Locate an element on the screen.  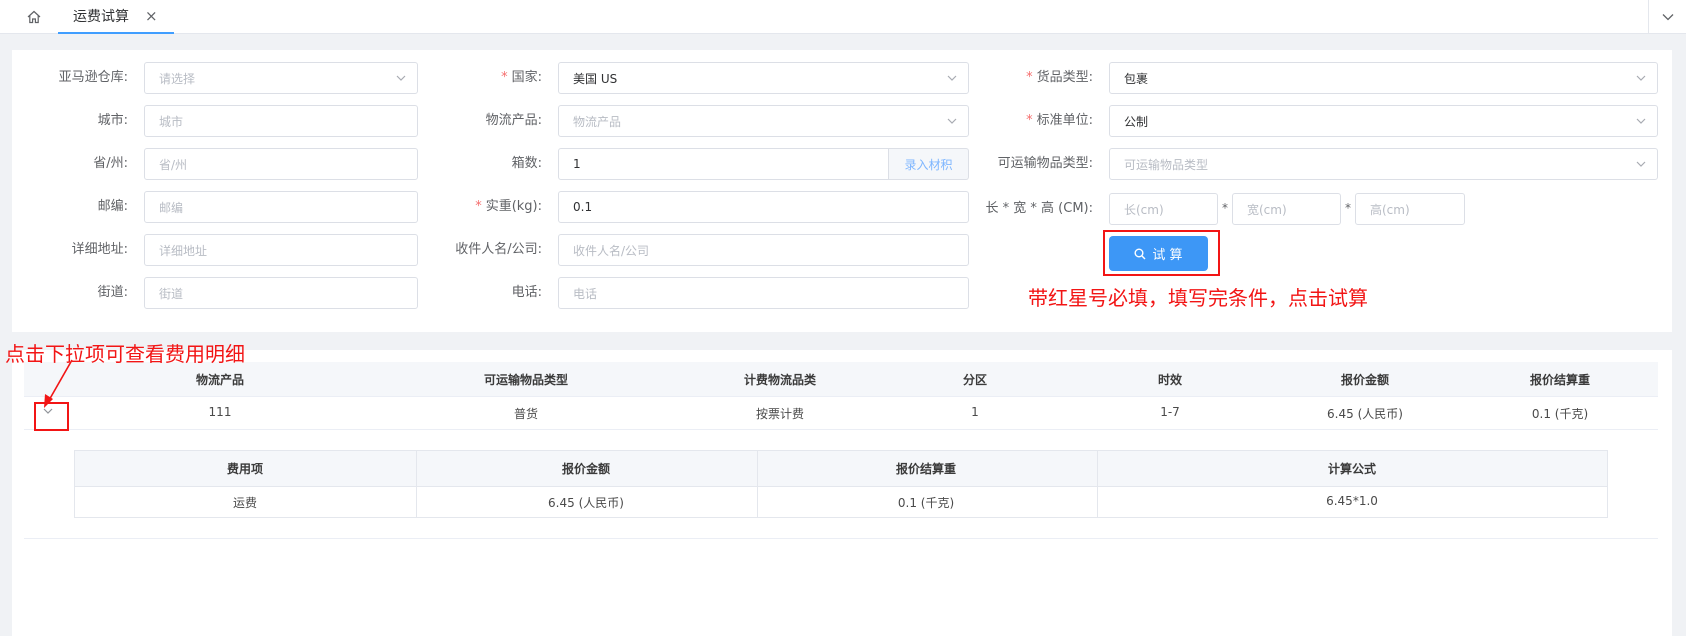
close-icon: × is located at coordinates (151, 16).